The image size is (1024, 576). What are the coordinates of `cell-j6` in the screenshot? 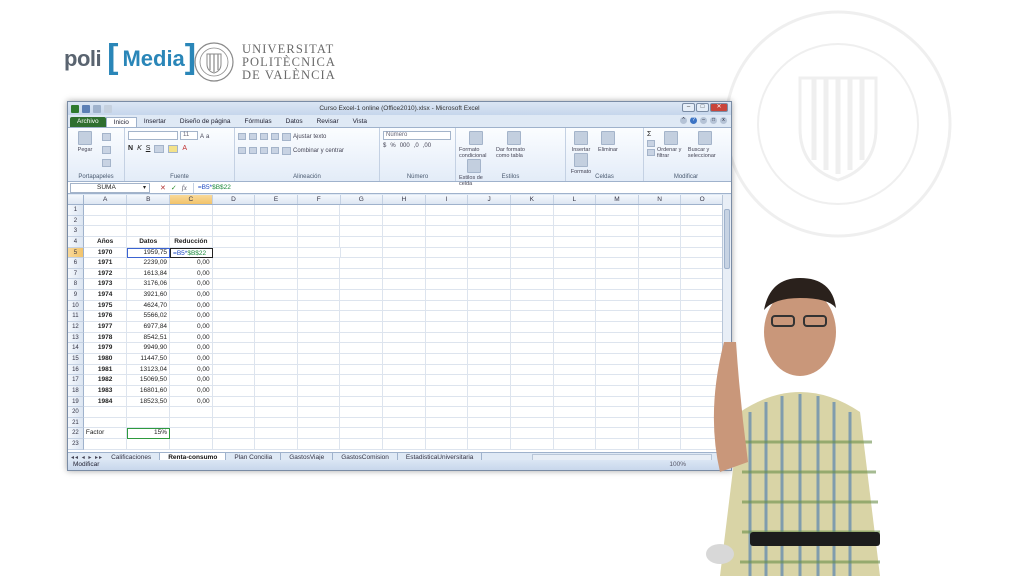 It's located at (489, 263).